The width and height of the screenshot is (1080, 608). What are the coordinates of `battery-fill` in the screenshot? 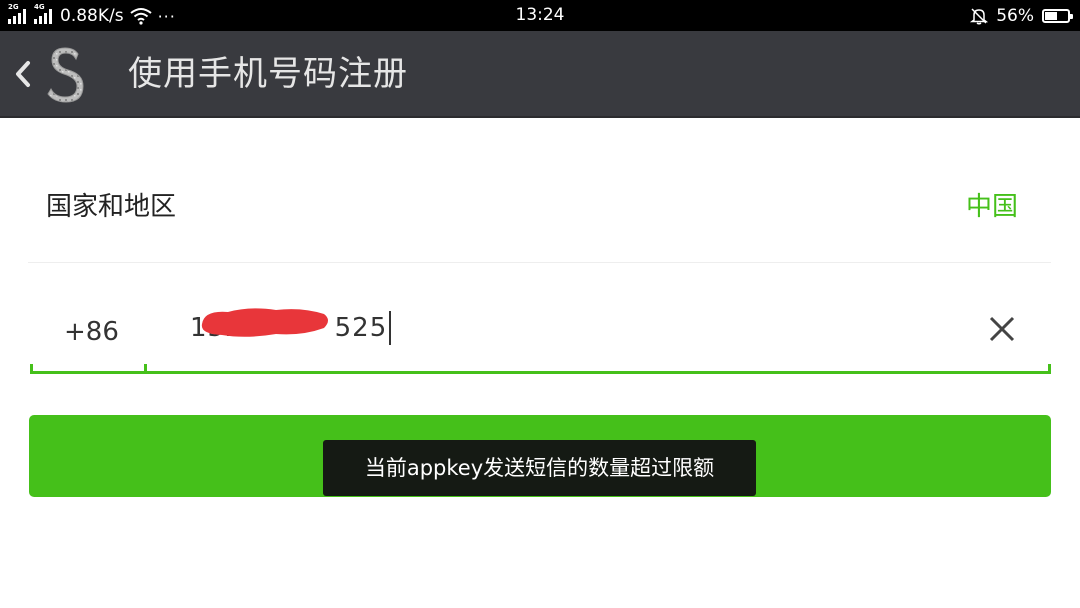 It's located at (1051, 16).